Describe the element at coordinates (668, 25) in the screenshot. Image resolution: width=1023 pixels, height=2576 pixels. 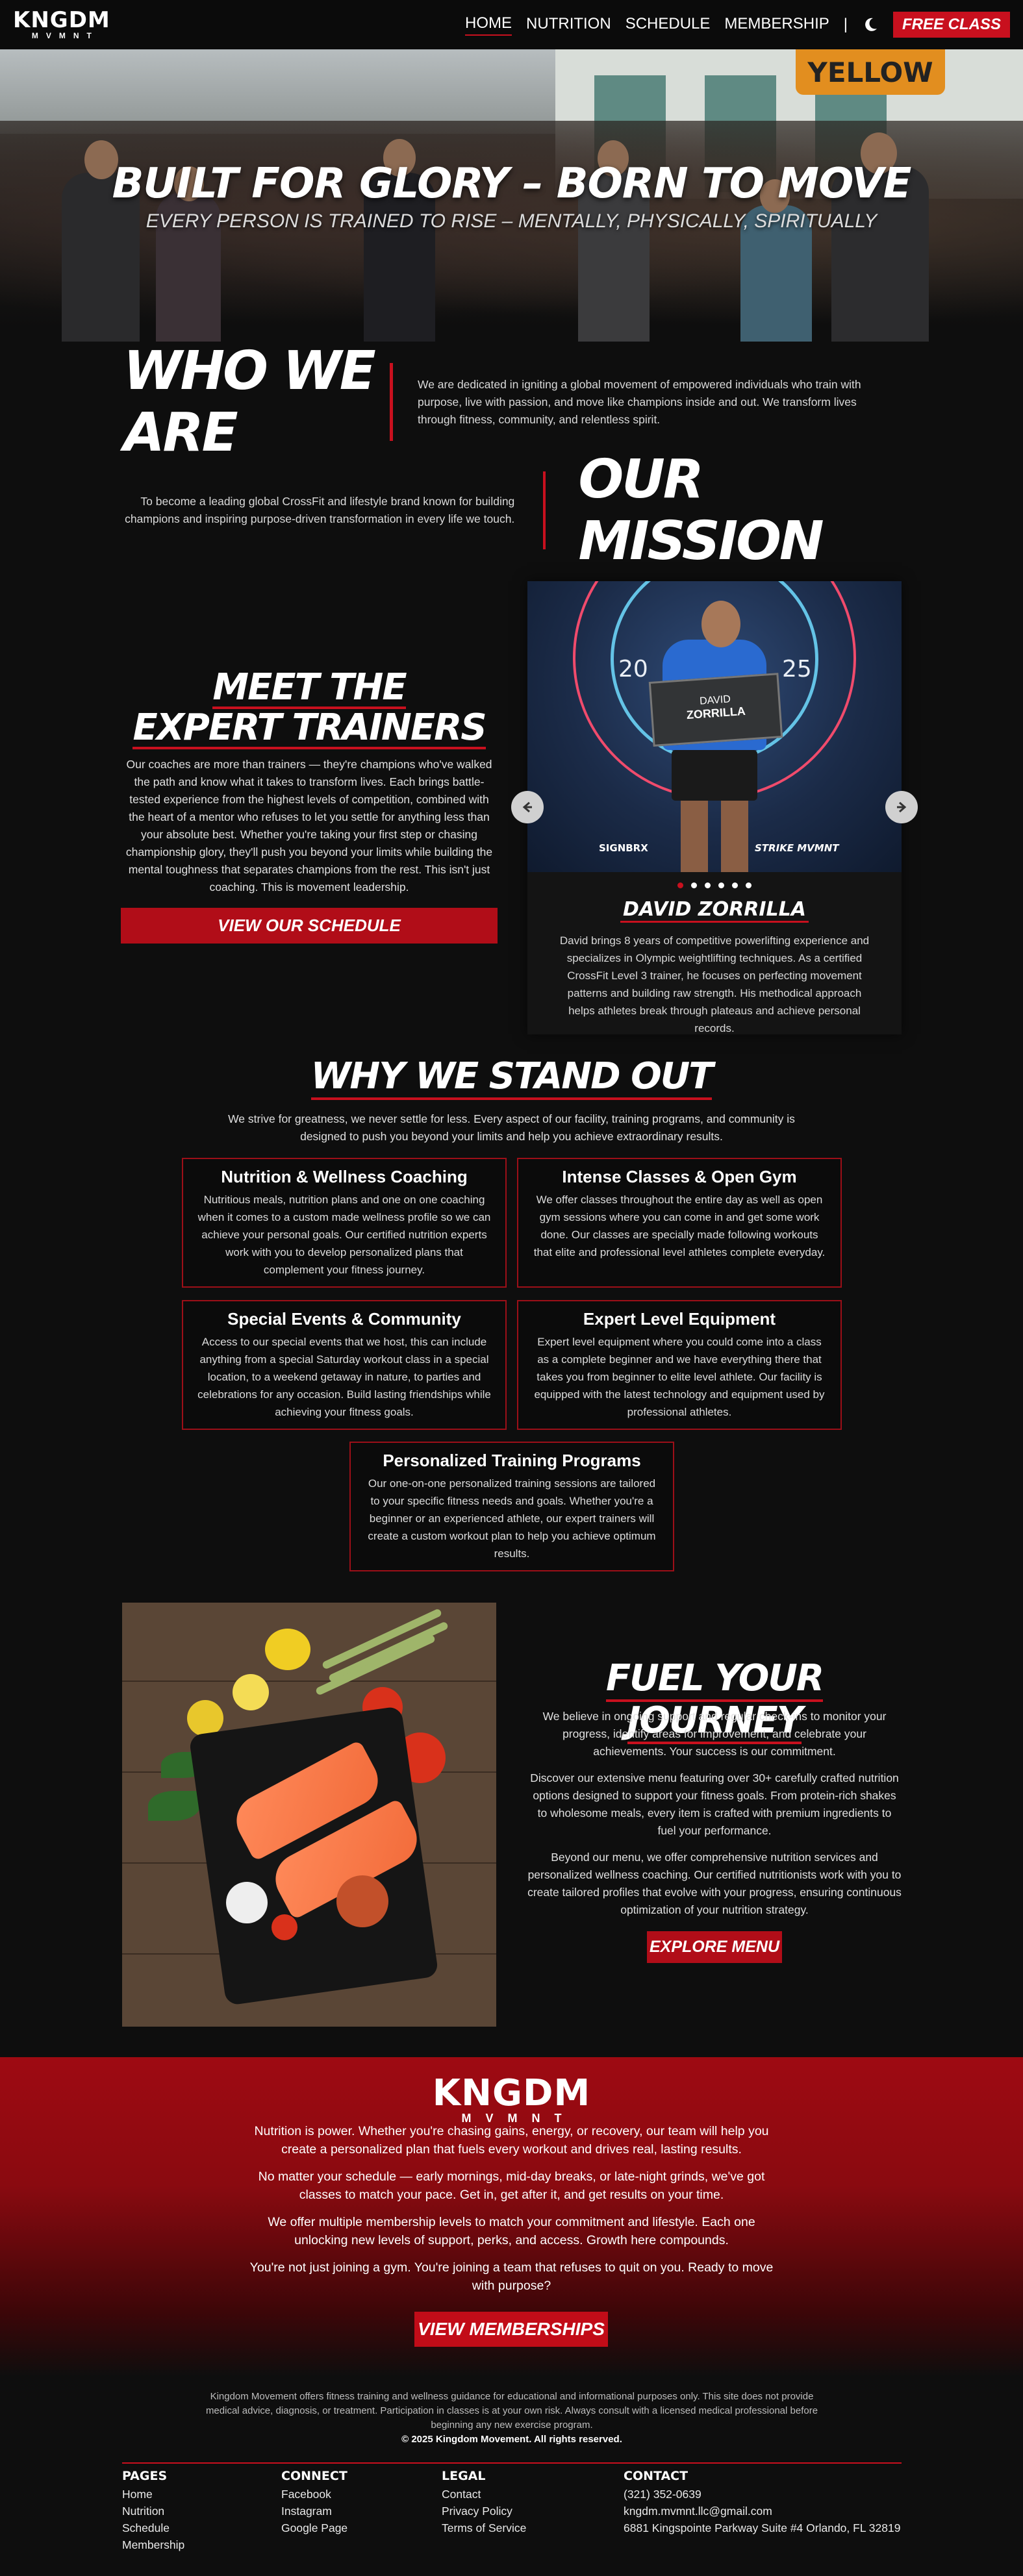
I see `nav-link-schedule: SCHEDULE` at that location.